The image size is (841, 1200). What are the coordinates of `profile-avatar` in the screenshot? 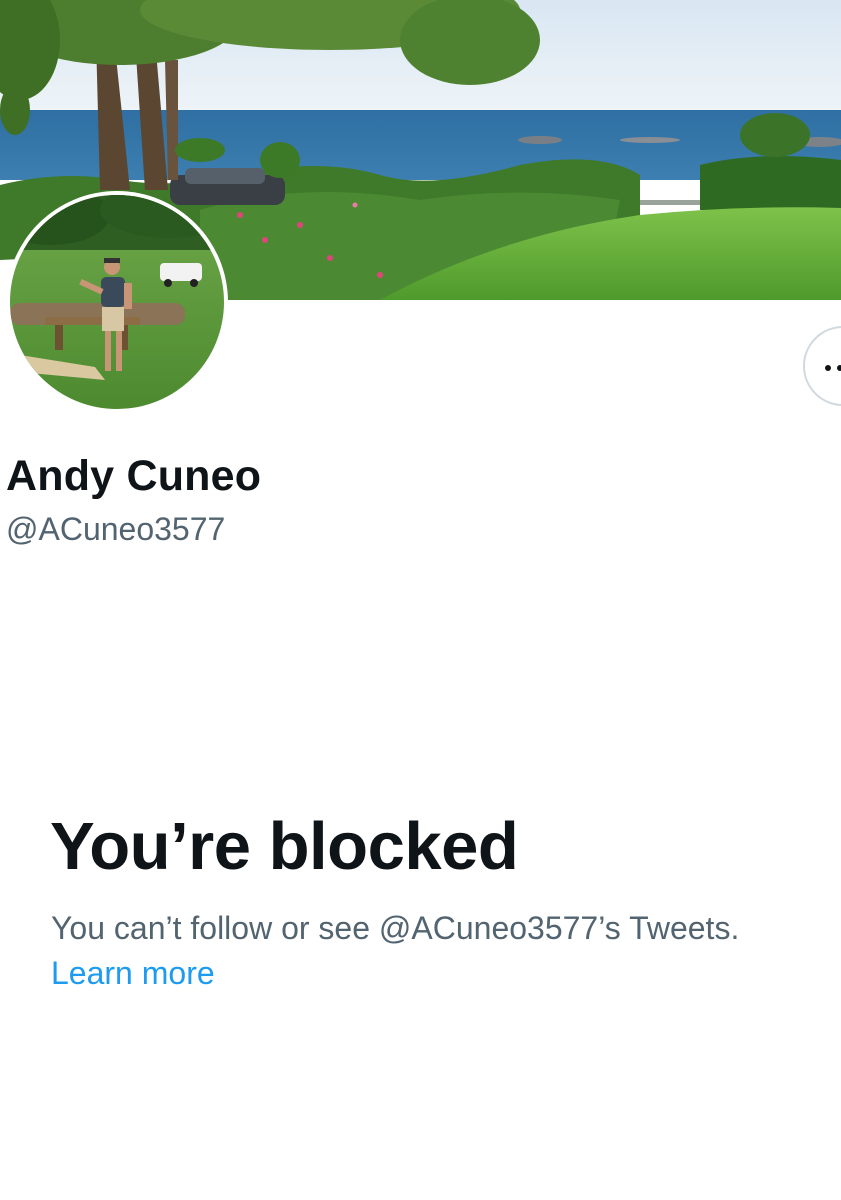 It's located at (117, 302).